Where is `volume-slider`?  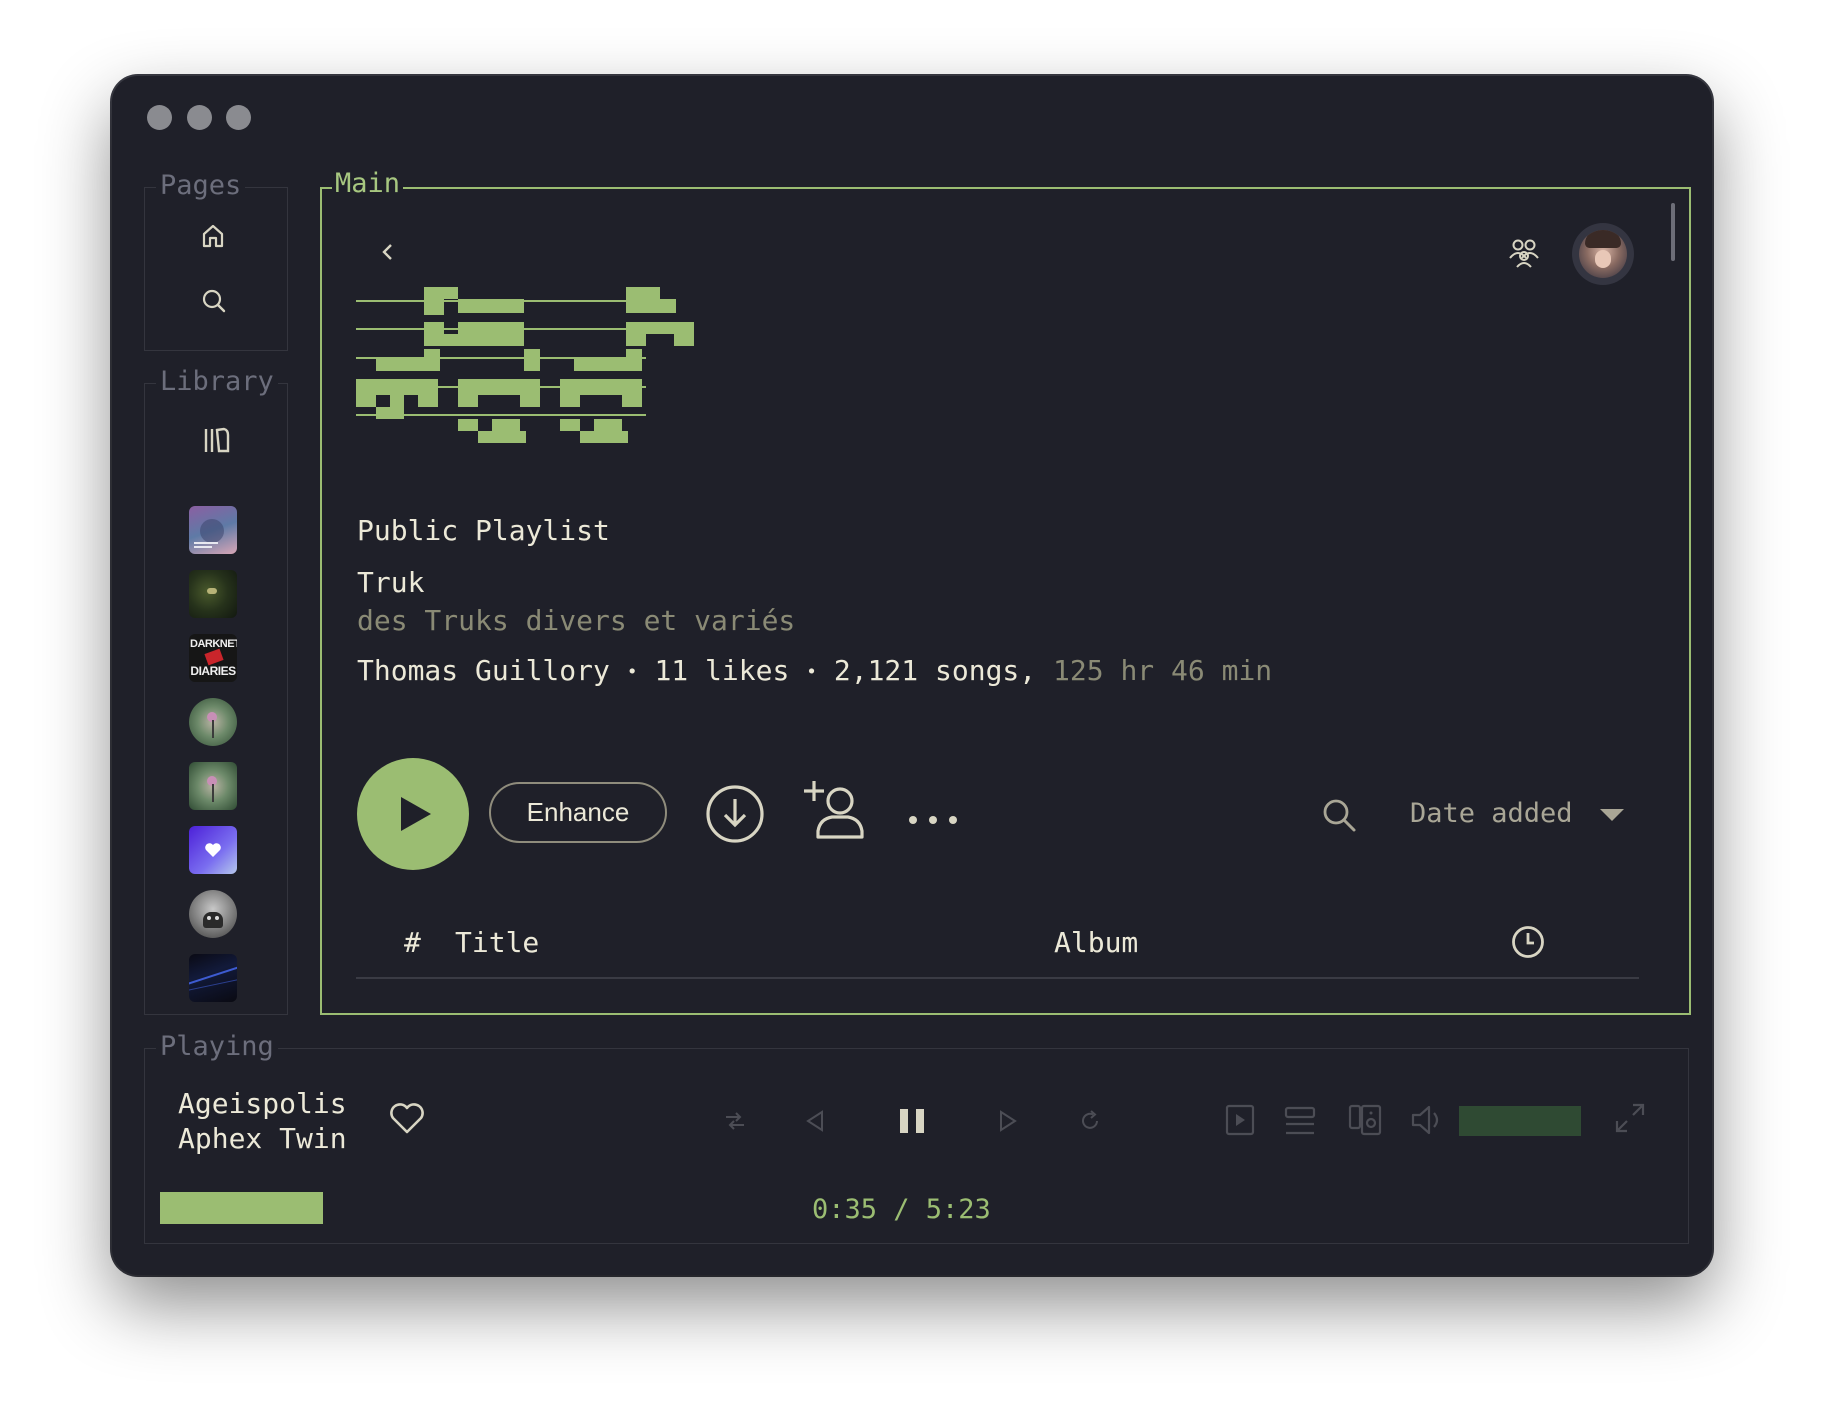
volume-slider is located at coordinates (1520, 1121).